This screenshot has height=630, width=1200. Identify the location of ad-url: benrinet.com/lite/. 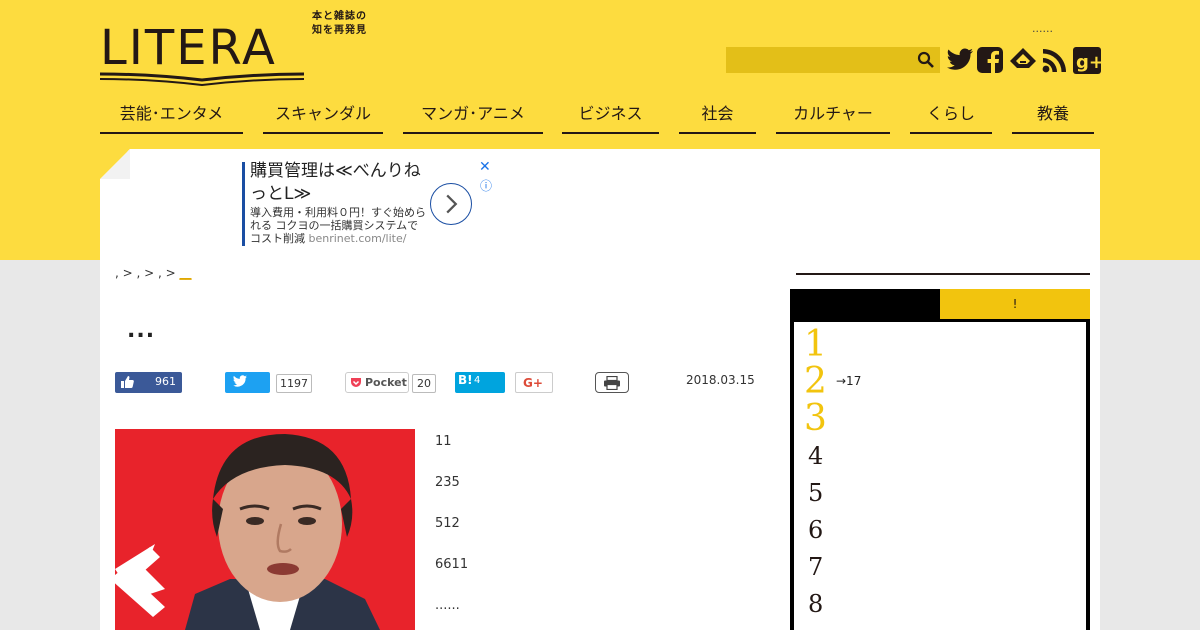
(358, 238).